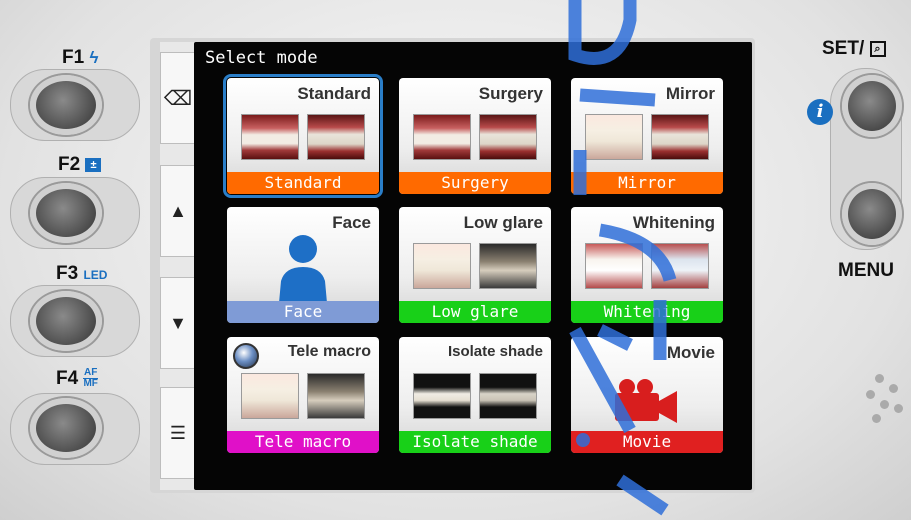 The image size is (911, 520). Describe the element at coordinates (475, 312) in the screenshot. I see `tile-label: Low glare` at that location.